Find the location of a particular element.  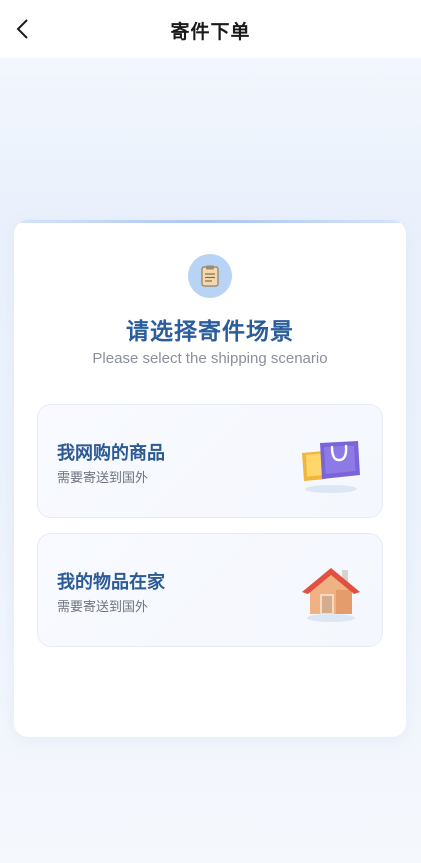

option-title: 我网购的商品 is located at coordinates (111, 453).